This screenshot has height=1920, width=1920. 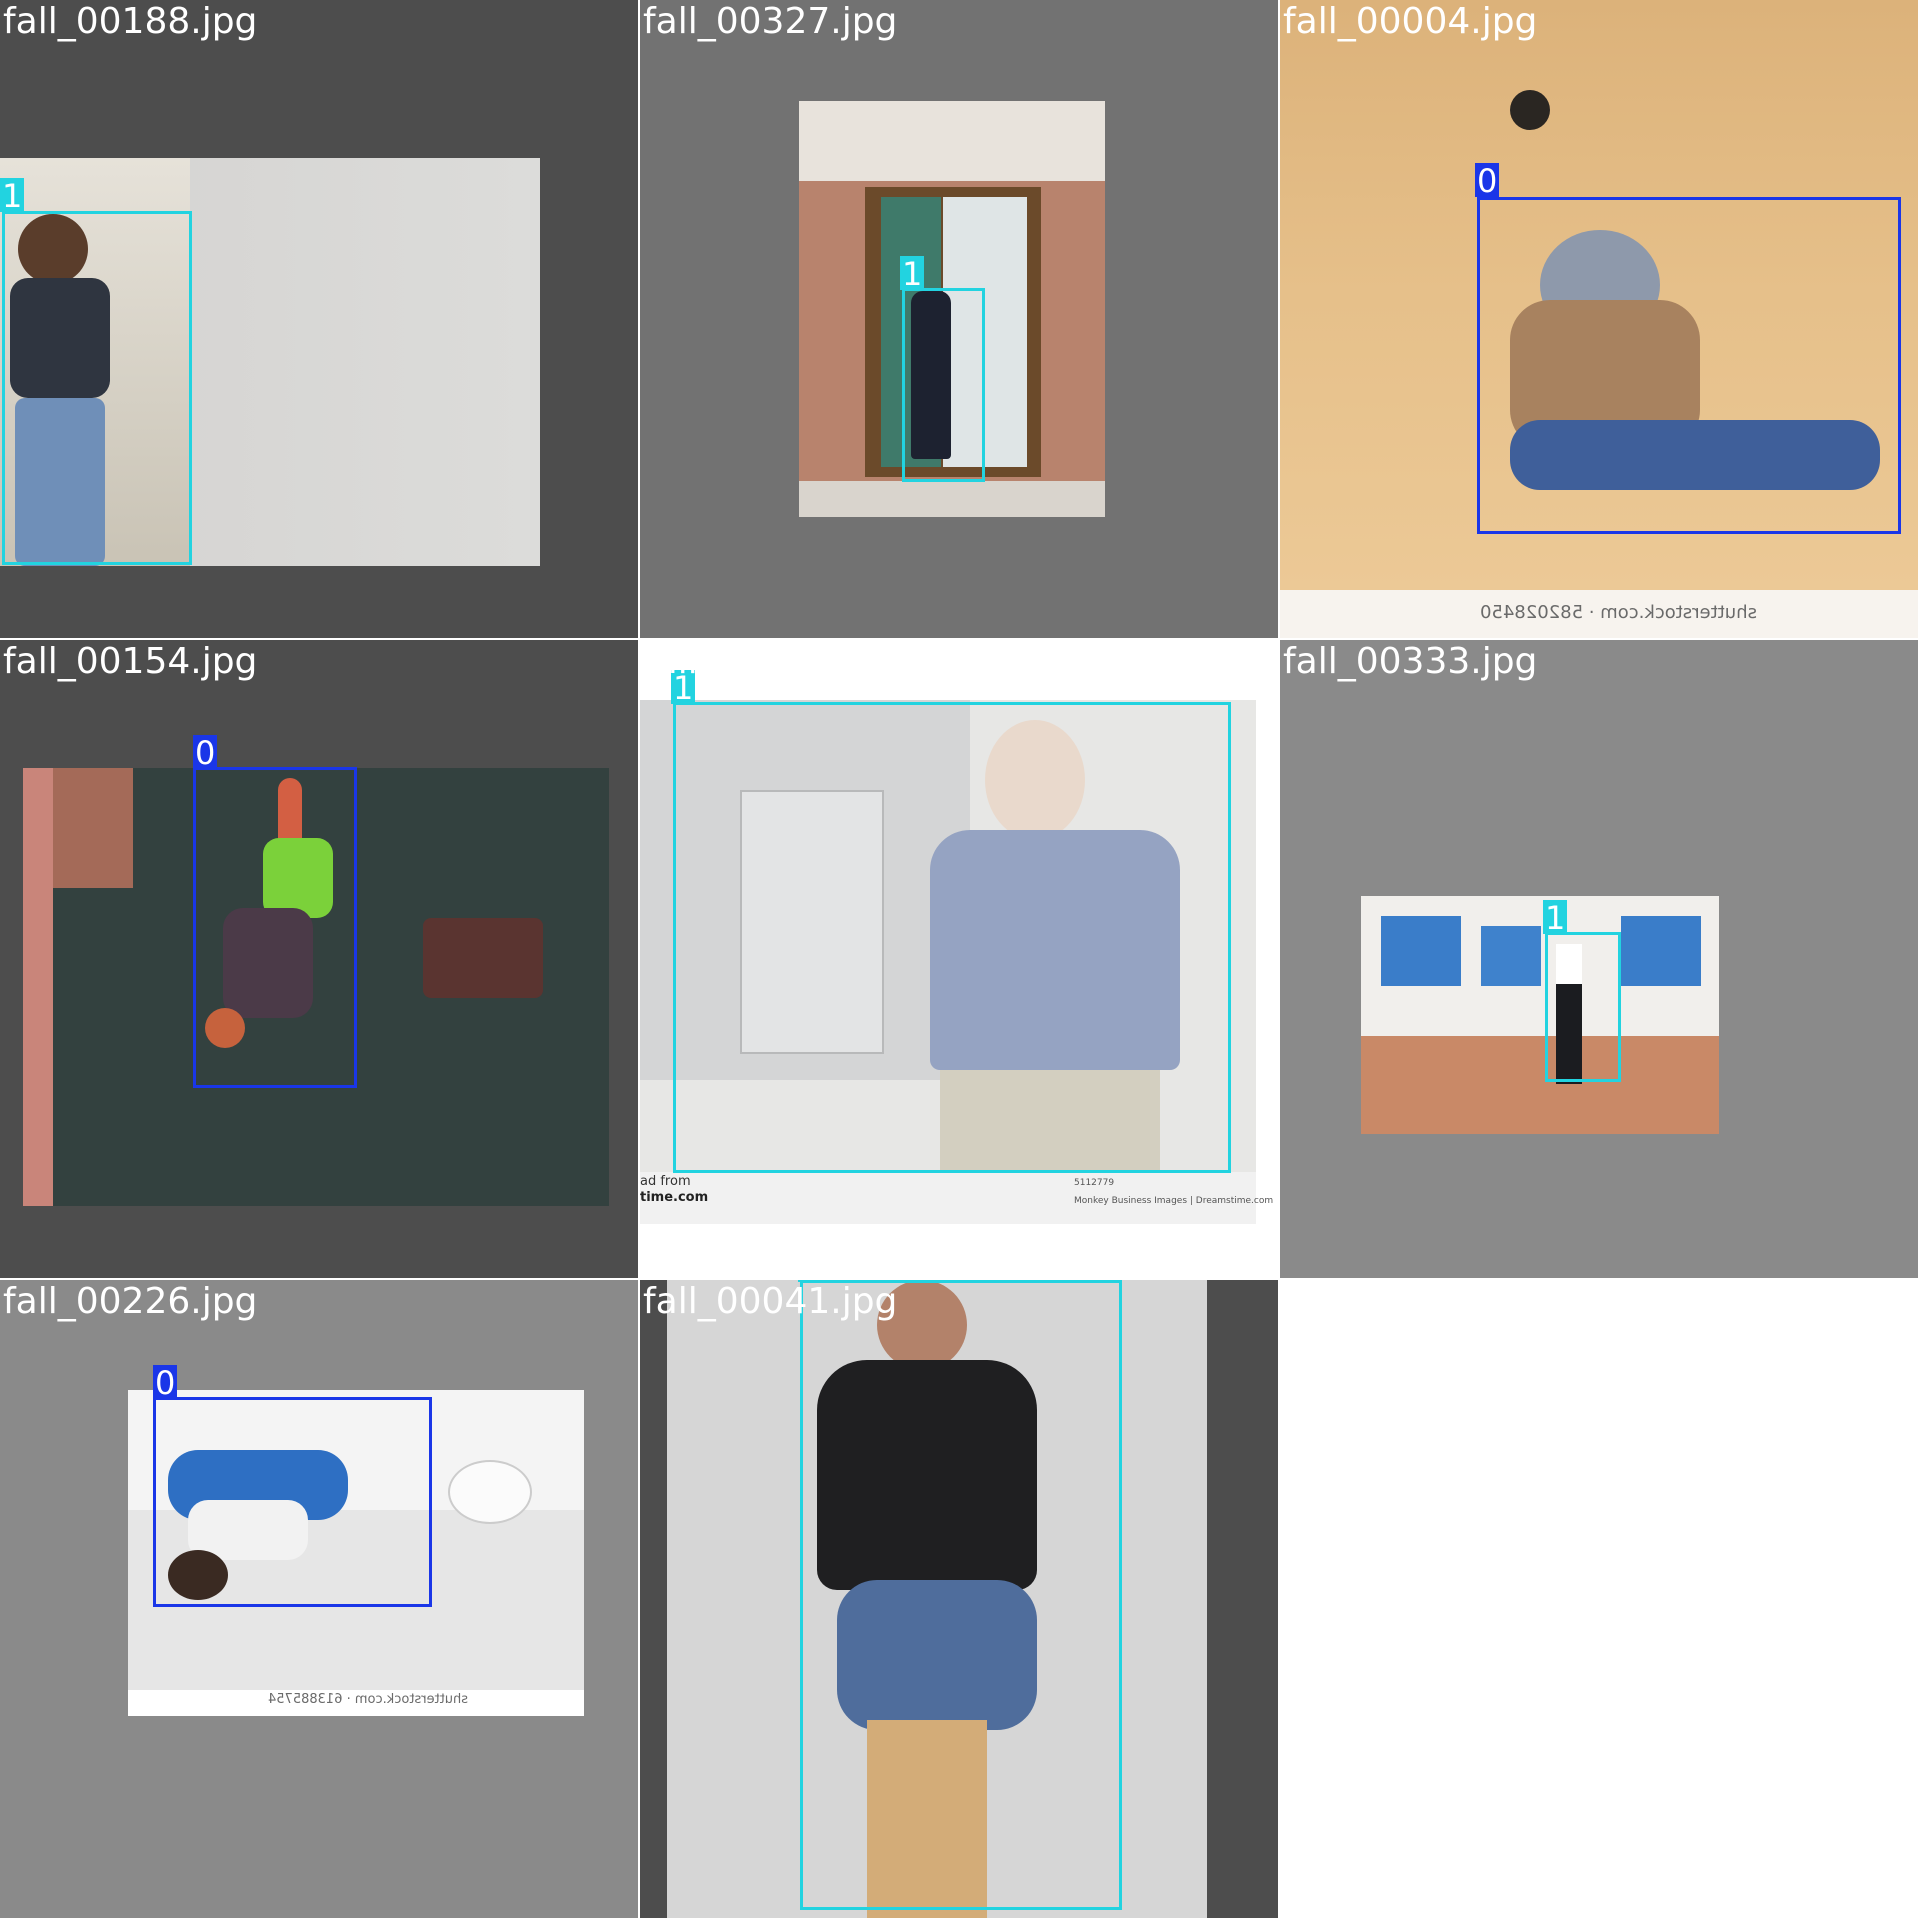 What do you see at coordinates (952, 499) in the screenshot?
I see `ground` at bounding box center [952, 499].